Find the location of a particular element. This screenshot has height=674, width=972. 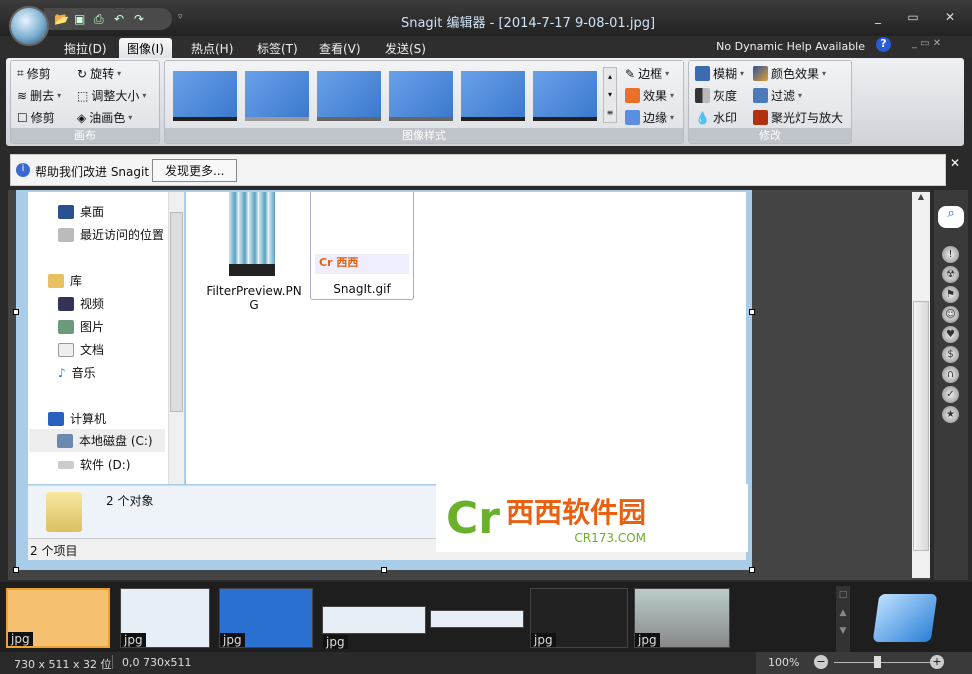

modify-group: 模糊 ▾ 颜色效果 ▾ 灰度 过滤 ▾ 💧 水印 聚光灯与放大 修改 is located at coordinates (770, 102).